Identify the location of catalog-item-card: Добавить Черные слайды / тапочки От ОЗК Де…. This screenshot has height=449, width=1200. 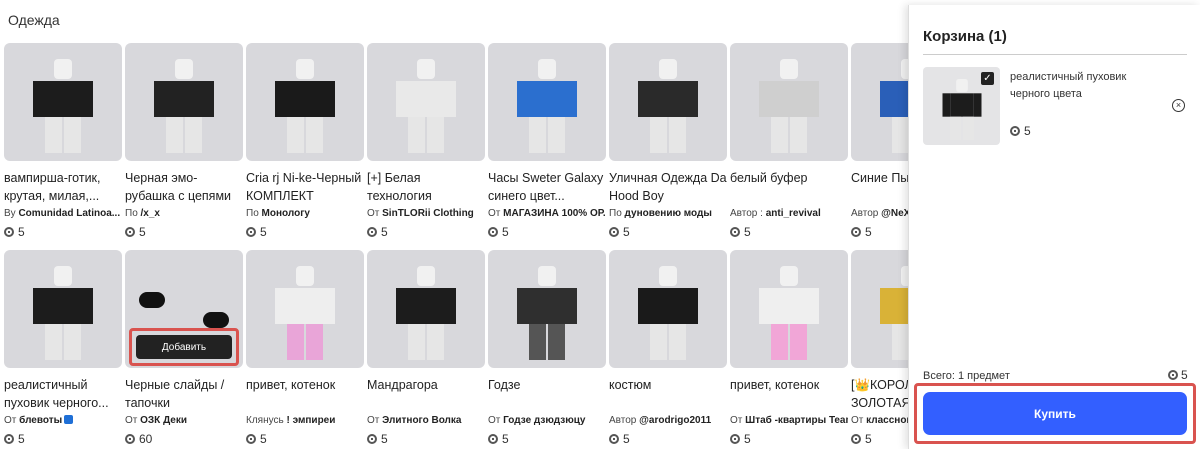
(184, 348).